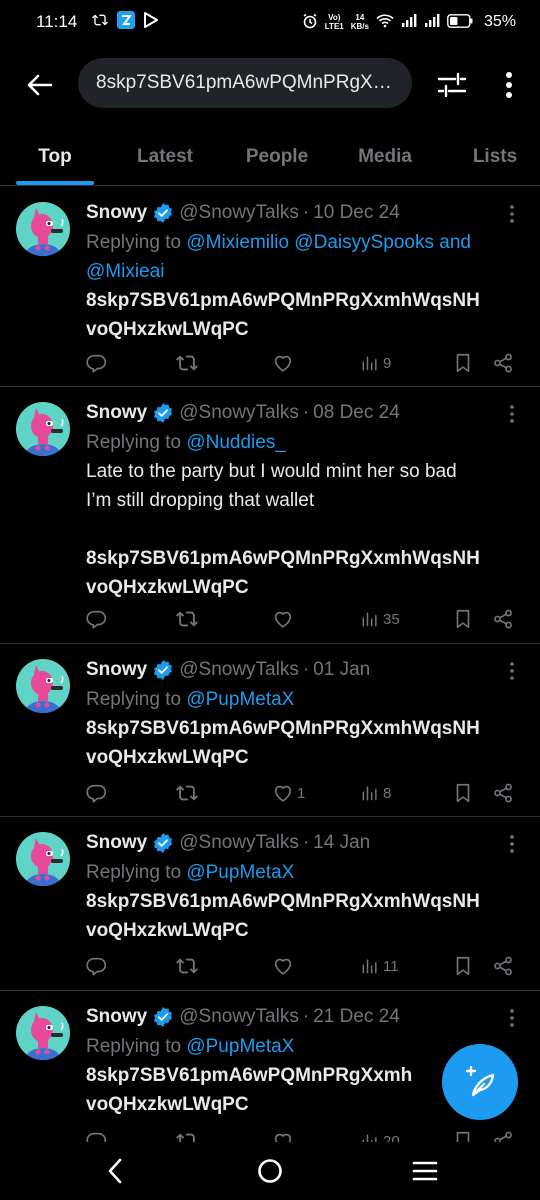 The height and width of the screenshot is (1200, 540). I want to click on nav-back-button, so click(115, 1171).